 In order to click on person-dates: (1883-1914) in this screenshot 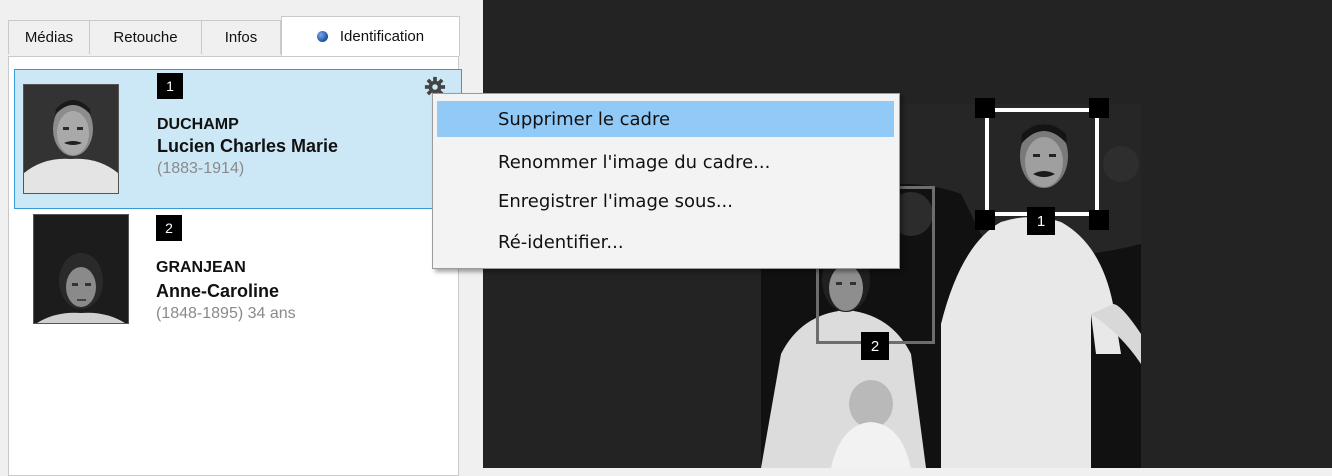, I will do `click(201, 168)`.